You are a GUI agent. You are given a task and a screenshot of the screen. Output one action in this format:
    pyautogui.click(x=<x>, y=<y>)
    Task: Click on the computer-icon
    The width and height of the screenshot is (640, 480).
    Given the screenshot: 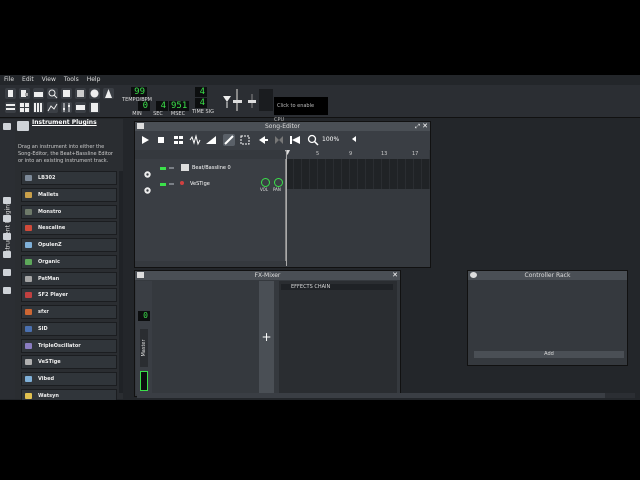 What is the action you would take?
    pyautogui.click(x=7, y=290)
    